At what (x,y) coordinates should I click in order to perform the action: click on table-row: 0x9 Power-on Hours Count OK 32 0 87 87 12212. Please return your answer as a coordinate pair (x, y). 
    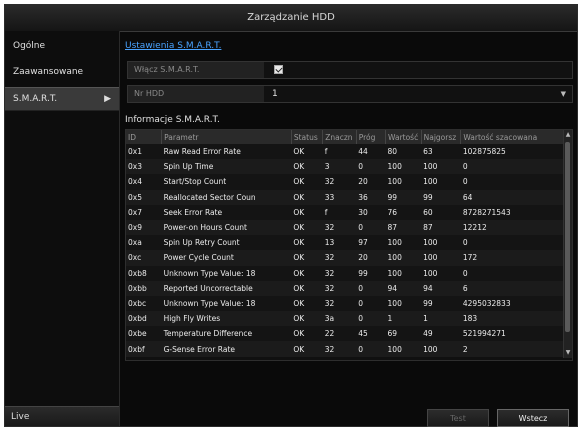
    Looking at the image, I should click on (345, 227).